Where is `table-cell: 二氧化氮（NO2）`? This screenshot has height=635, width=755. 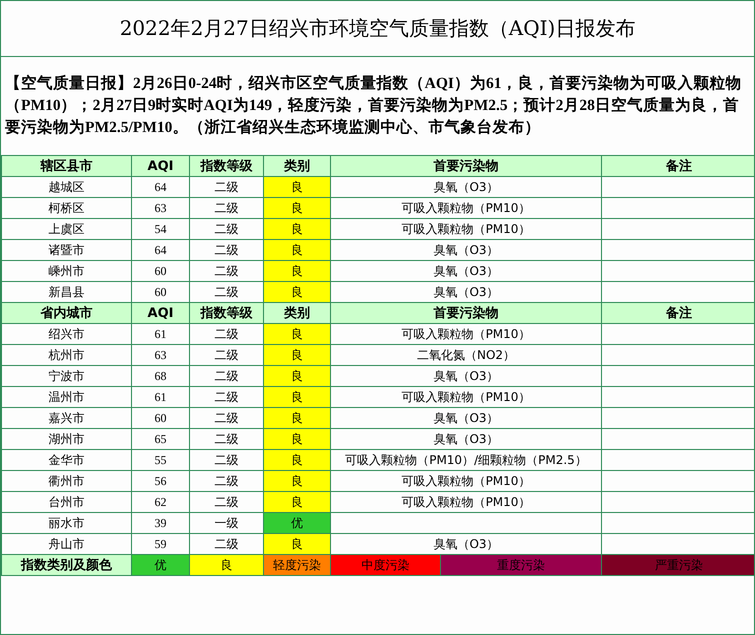 table-cell: 二氧化氮（NO2） is located at coordinates (466, 355).